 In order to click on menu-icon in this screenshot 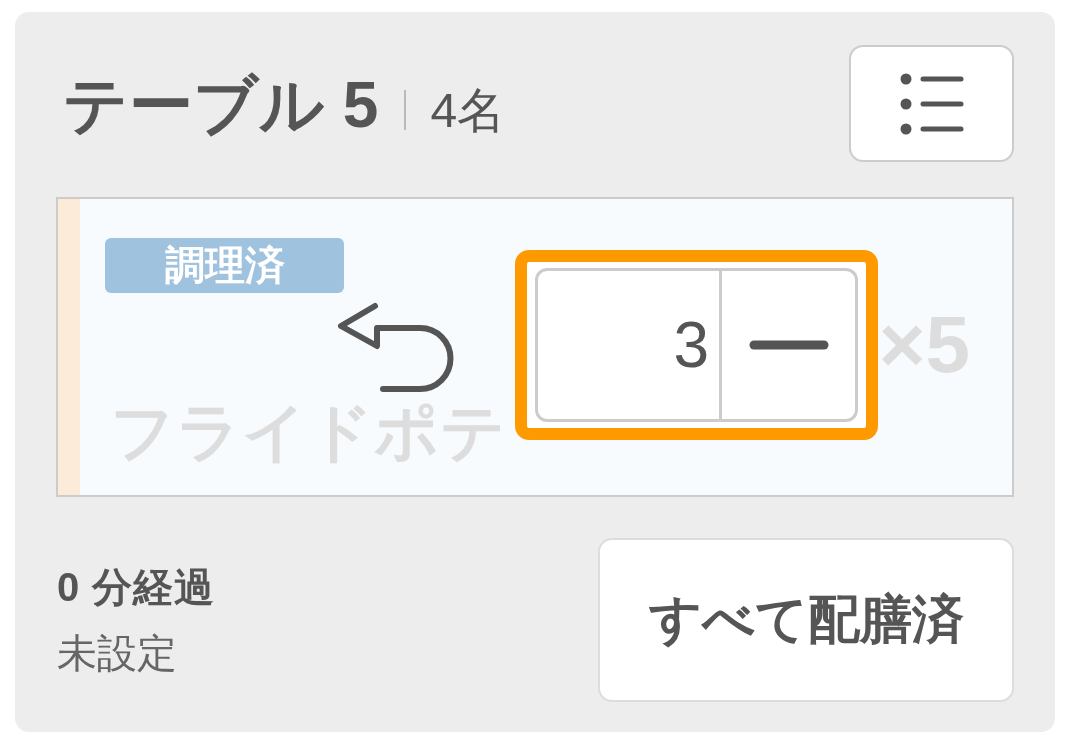, I will do `click(931, 103)`.